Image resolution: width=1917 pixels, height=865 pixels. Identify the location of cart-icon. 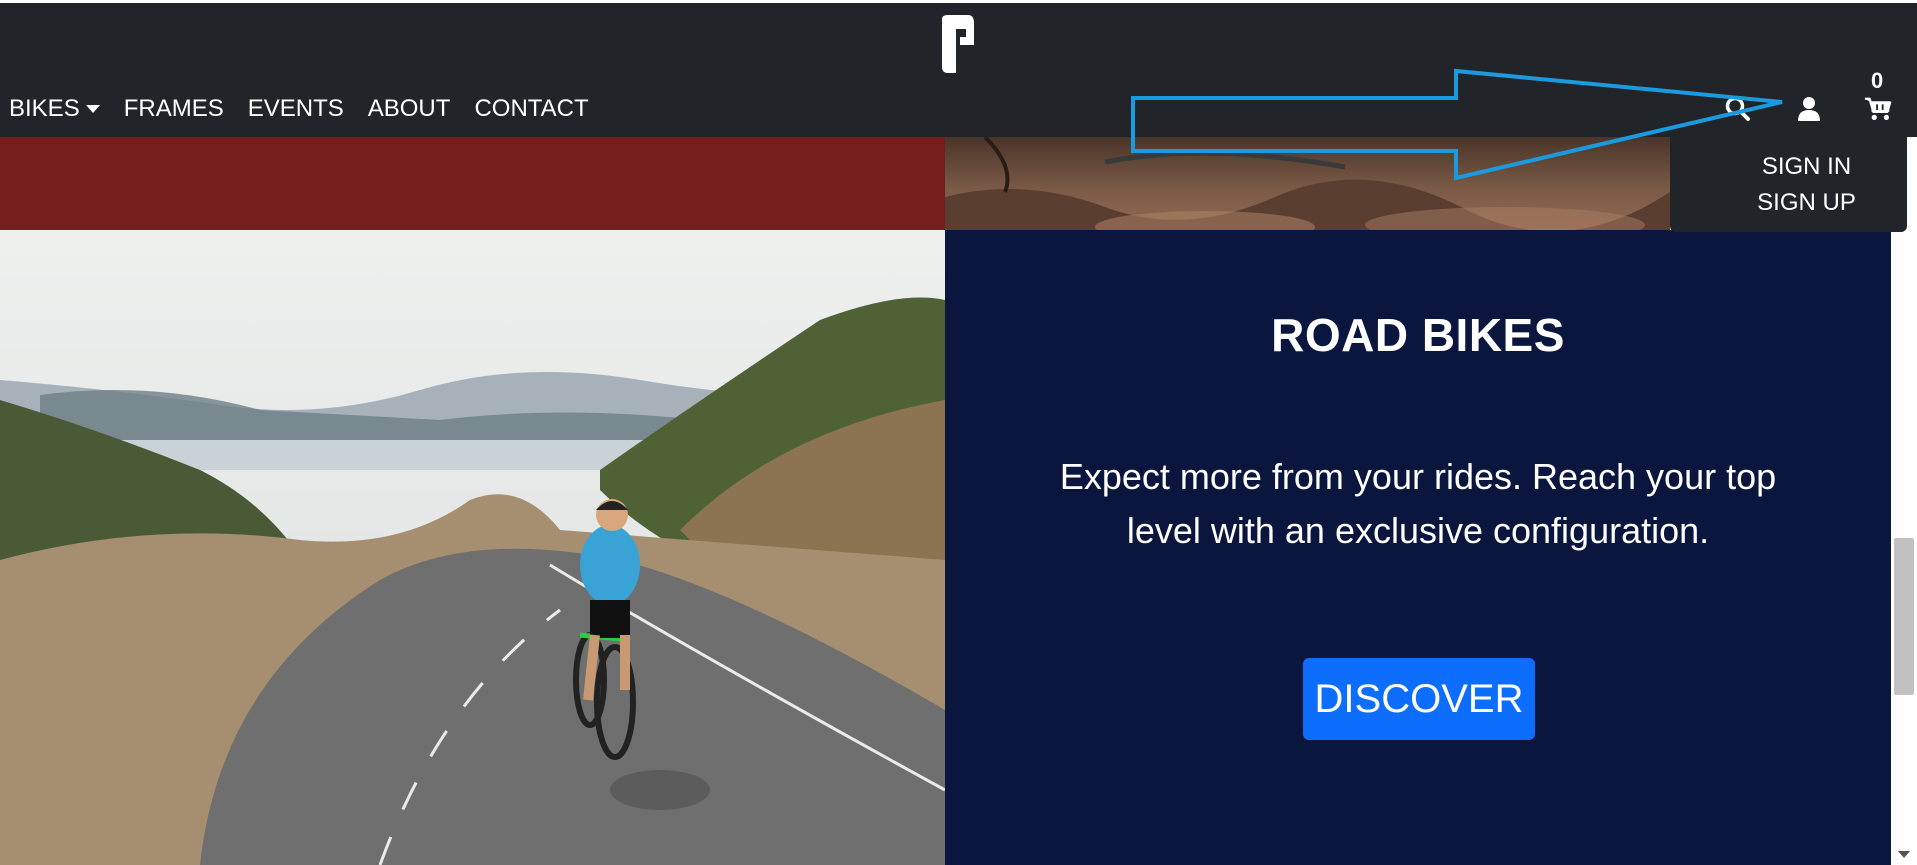
(1878, 109).